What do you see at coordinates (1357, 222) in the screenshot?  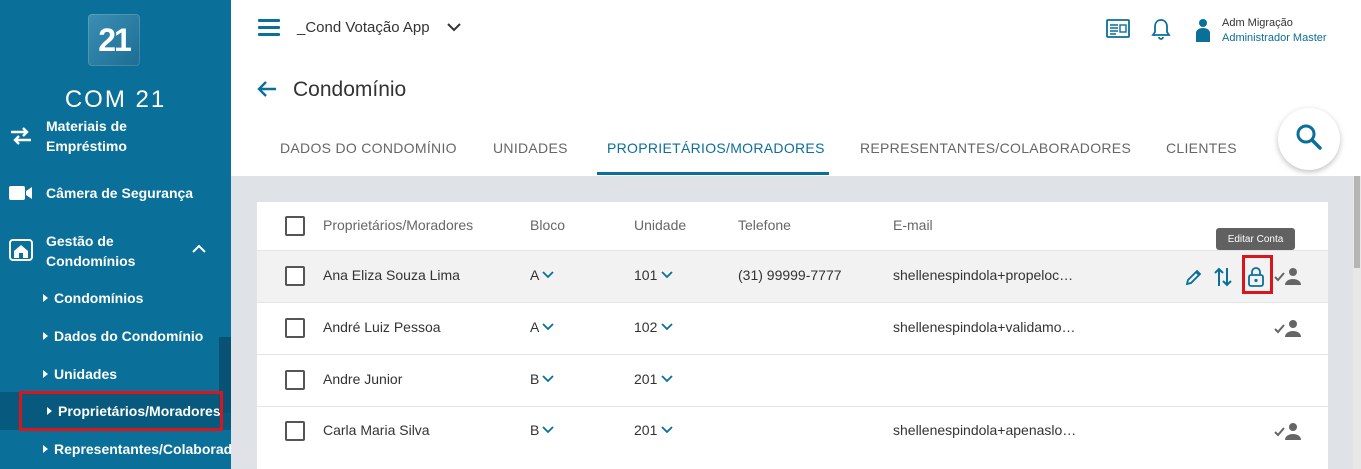 I see `scrollbar-thumb` at bounding box center [1357, 222].